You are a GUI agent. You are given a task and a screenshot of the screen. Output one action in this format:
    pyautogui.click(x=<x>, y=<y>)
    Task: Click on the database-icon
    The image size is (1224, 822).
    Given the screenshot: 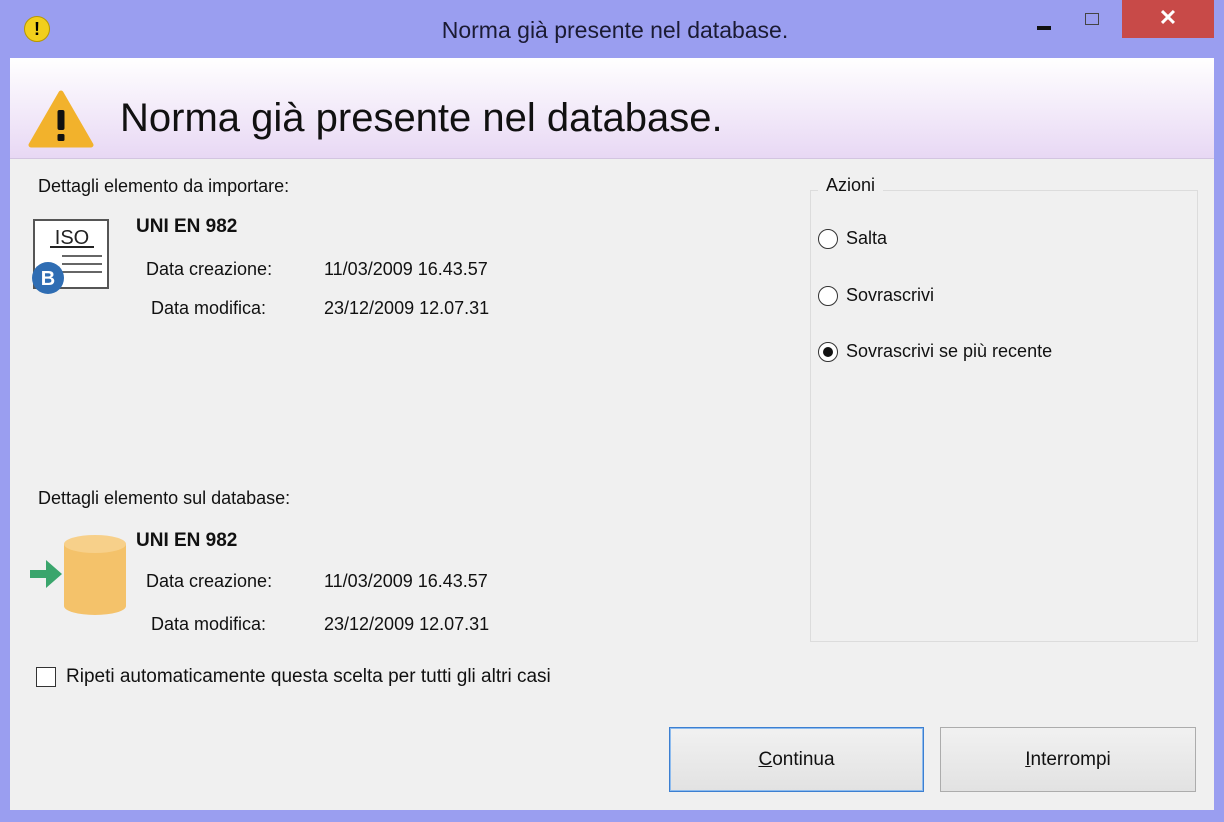 What is the action you would take?
    pyautogui.click(x=78, y=575)
    